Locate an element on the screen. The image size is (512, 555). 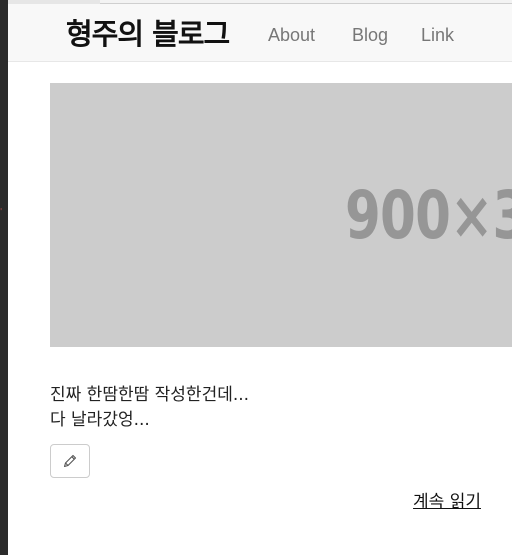
adjacent-window-edge: ' is located at coordinates (4, 277).